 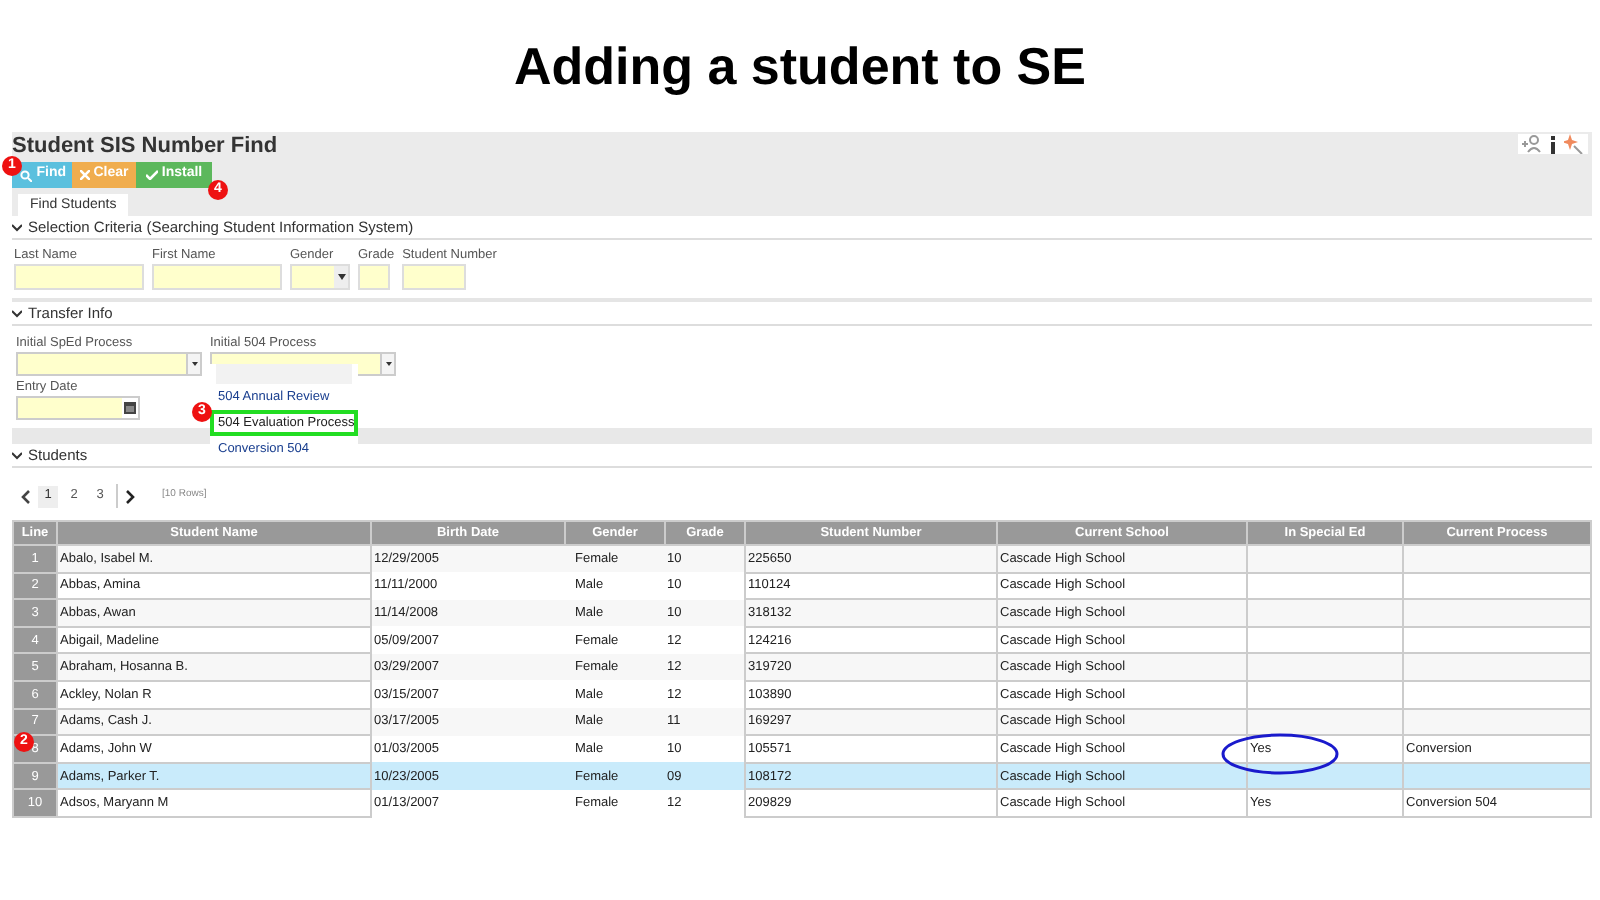 I want to click on check-icon, so click(x=151, y=175).